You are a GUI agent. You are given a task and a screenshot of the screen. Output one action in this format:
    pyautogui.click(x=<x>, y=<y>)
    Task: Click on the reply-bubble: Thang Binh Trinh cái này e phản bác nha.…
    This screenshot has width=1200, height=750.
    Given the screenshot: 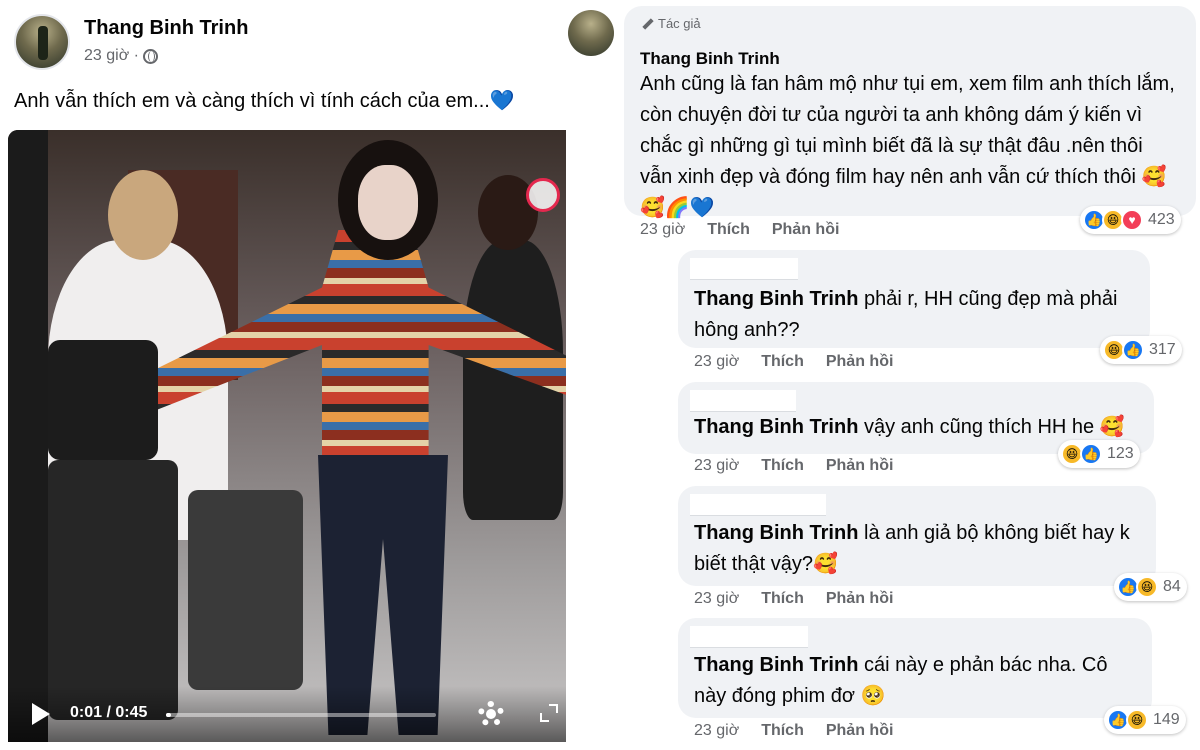 What is the action you would take?
    pyautogui.click(x=915, y=668)
    